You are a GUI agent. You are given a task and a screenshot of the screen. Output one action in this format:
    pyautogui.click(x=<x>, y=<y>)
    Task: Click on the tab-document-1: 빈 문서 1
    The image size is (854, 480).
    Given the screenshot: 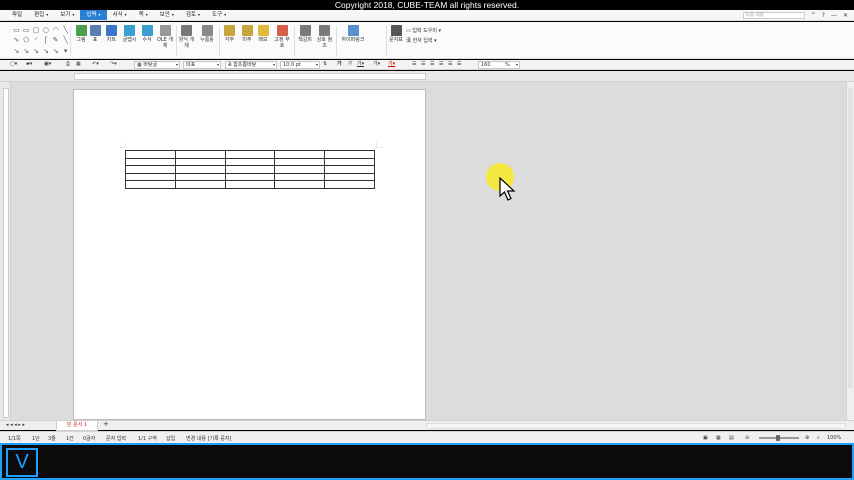 What is the action you would take?
    pyautogui.click(x=77, y=426)
    